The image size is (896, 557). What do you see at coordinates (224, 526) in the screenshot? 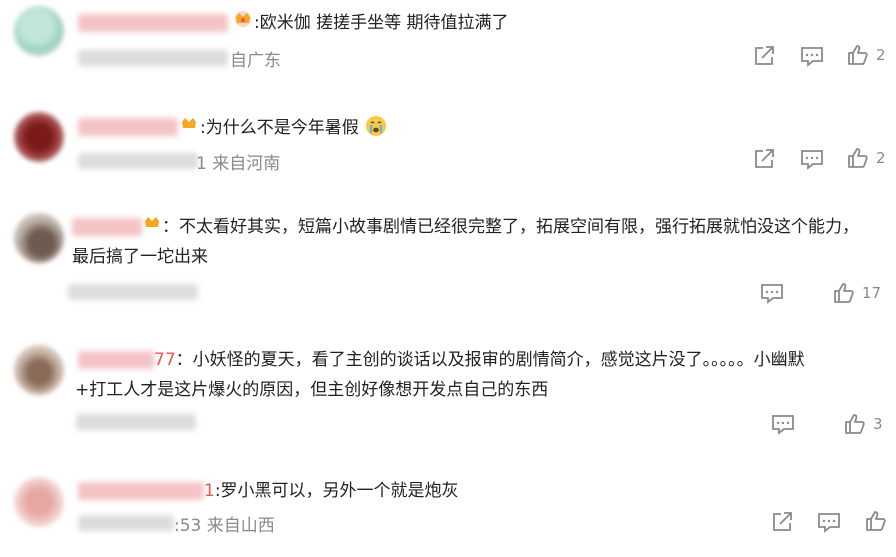
I see `comment-location: :53 来自山西` at bounding box center [224, 526].